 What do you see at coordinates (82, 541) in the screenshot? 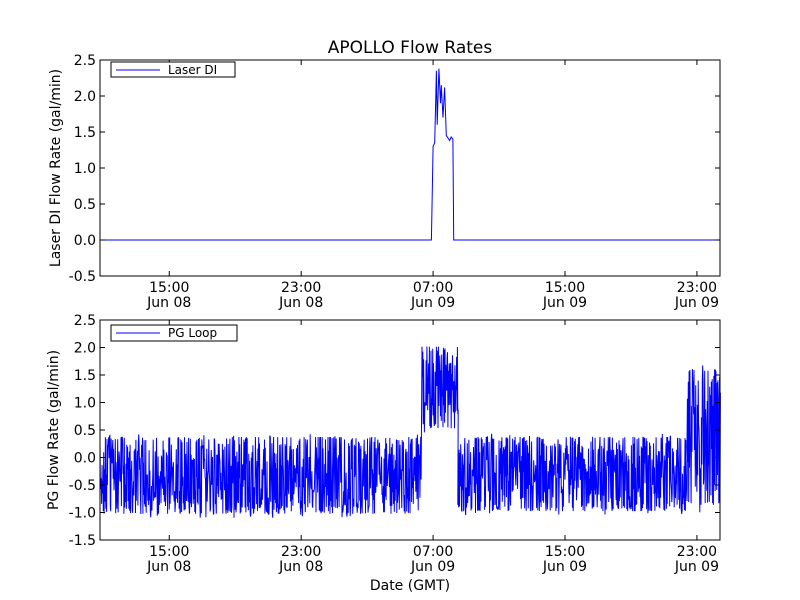
I see `pg-loop-y-tick-label: -1.5` at bounding box center [82, 541].